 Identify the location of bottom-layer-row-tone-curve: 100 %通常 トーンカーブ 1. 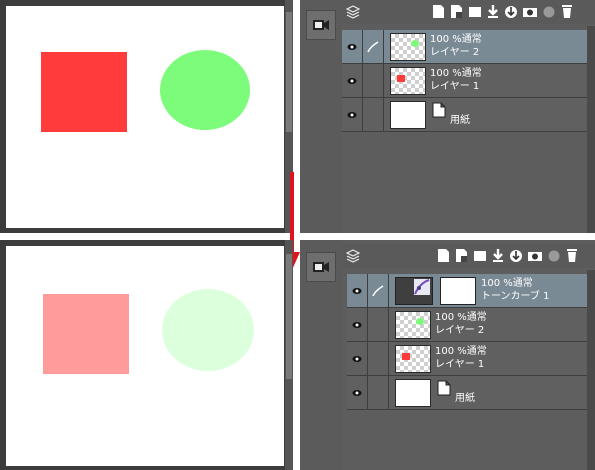
(471, 291).